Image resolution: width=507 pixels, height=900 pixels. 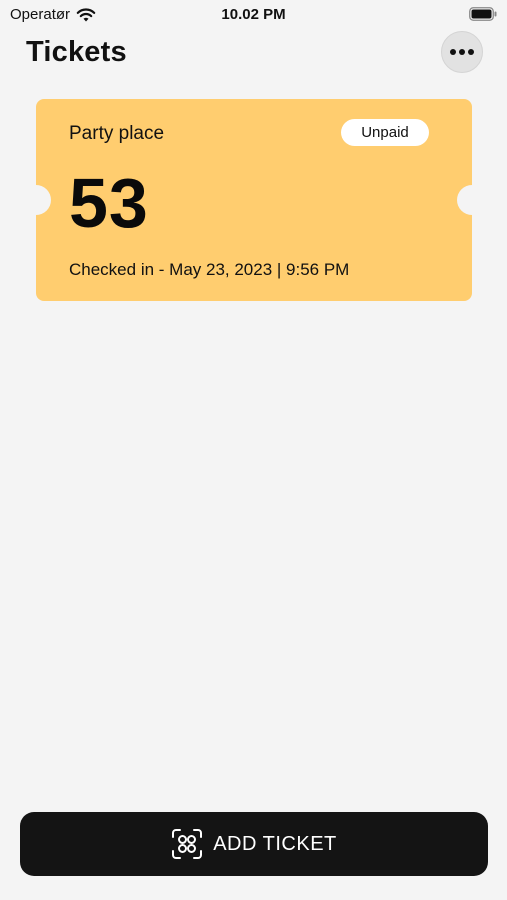 I want to click on status-bar: Operatør 10.02 PM, so click(x=253, y=15).